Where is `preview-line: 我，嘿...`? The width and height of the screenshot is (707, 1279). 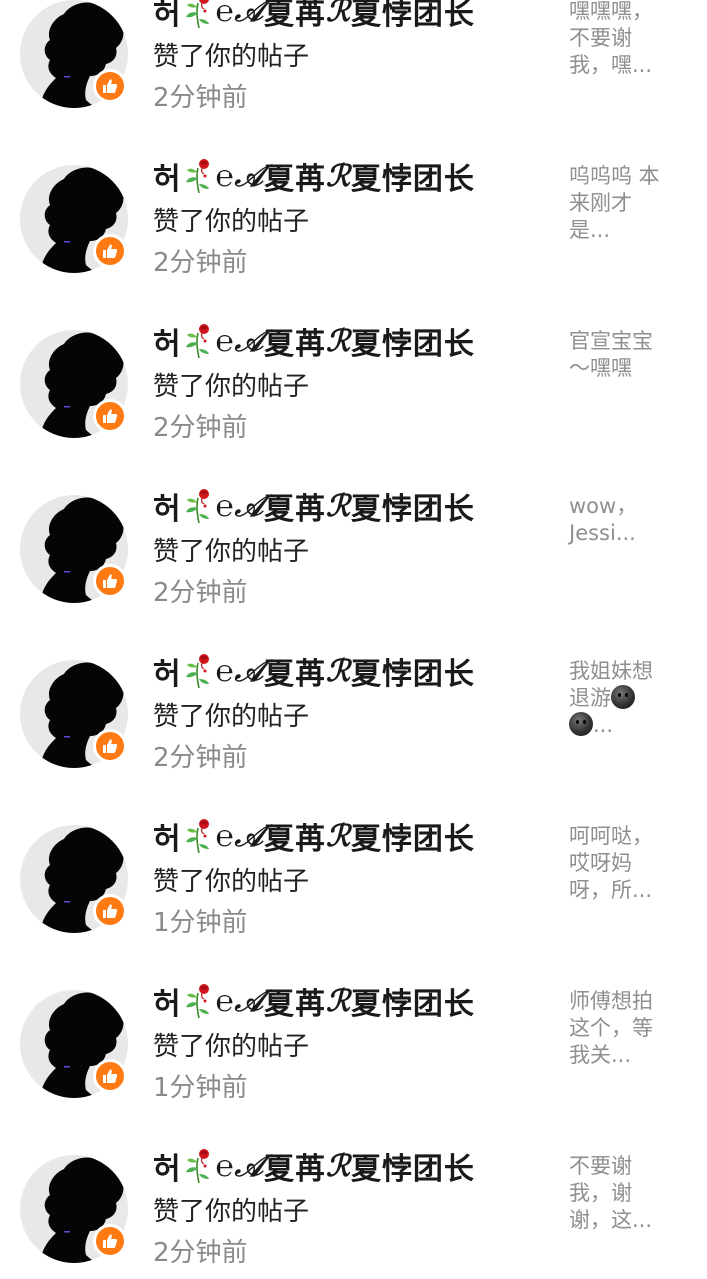 preview-line: 我，嘿... is located at coordinates (611, 65).